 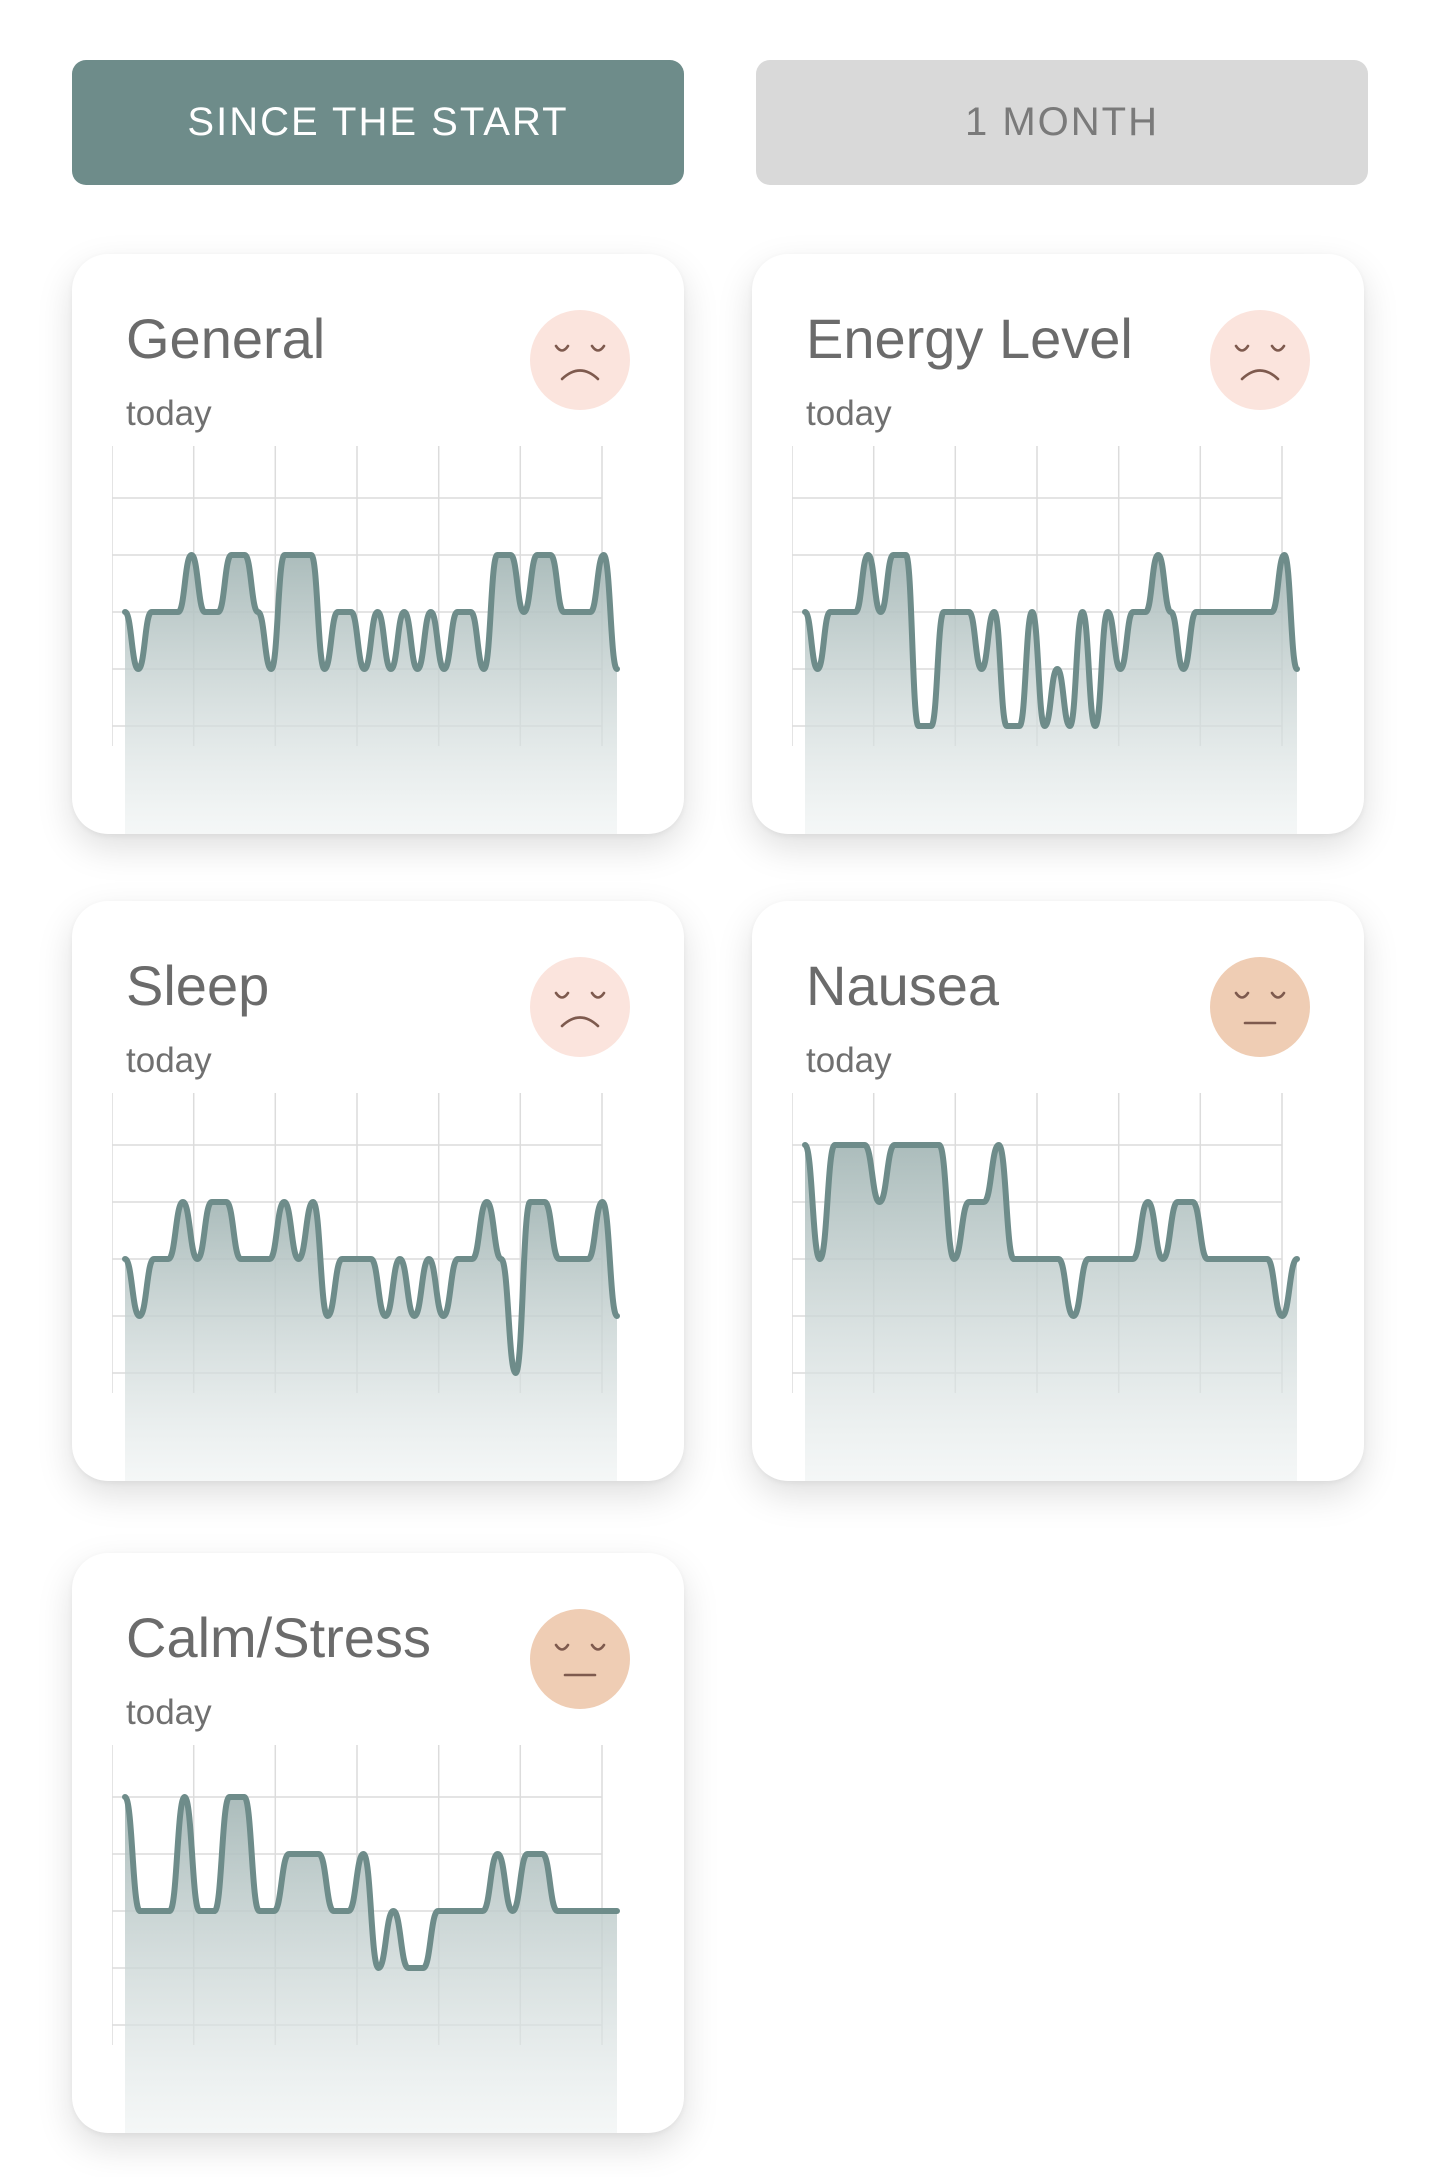 I want to click on card-energy-level: Energy Level today, so click(x=1058, y=544).